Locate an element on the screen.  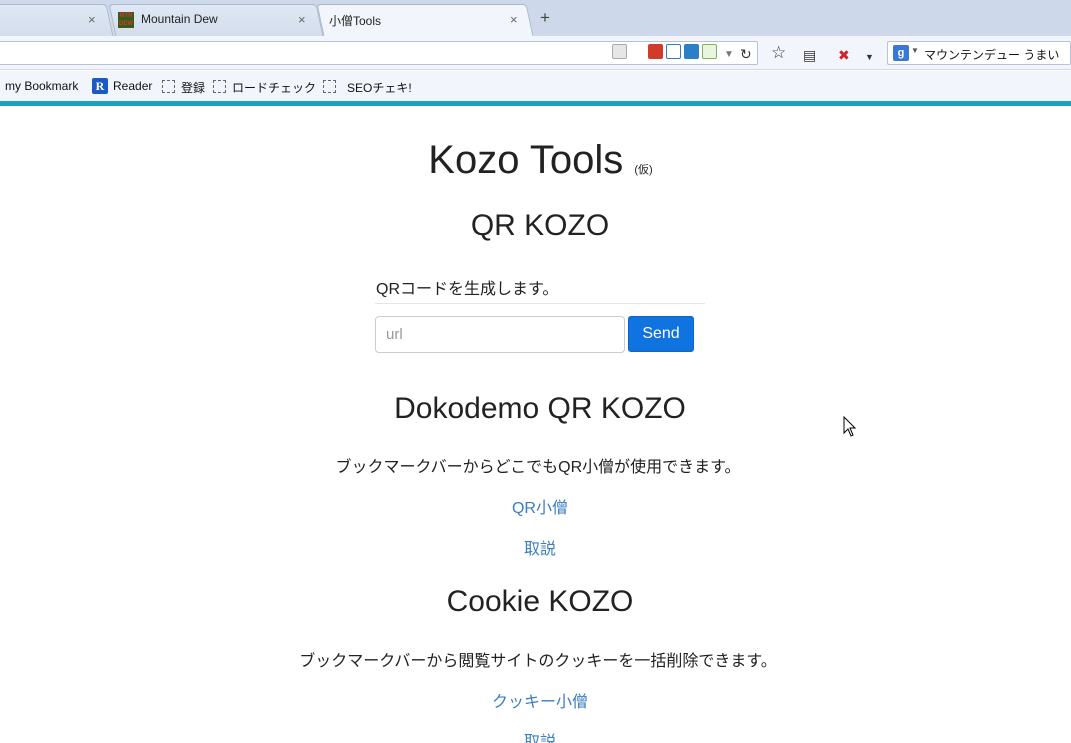
send-button: Send is located at coordinates (661, 334).